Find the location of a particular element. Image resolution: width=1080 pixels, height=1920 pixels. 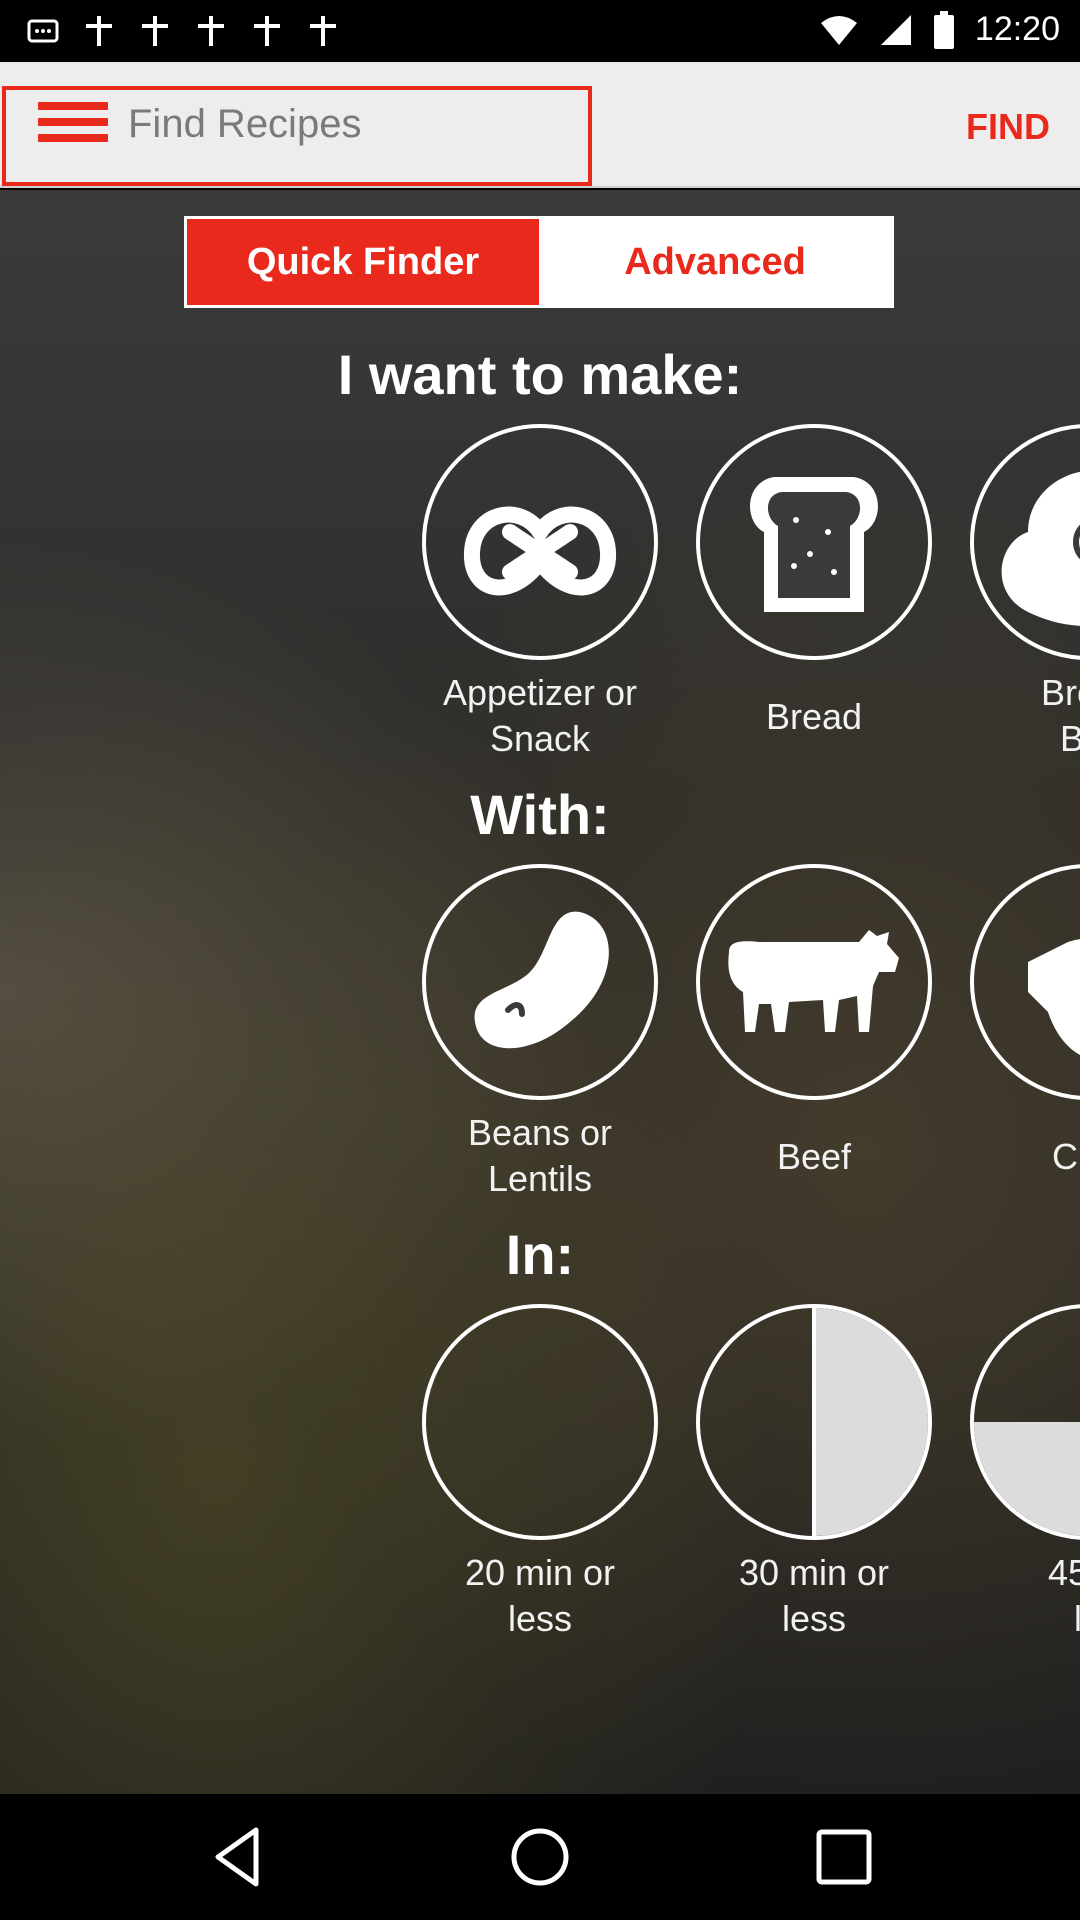

battery-icon is located at coordinates (943, 29).